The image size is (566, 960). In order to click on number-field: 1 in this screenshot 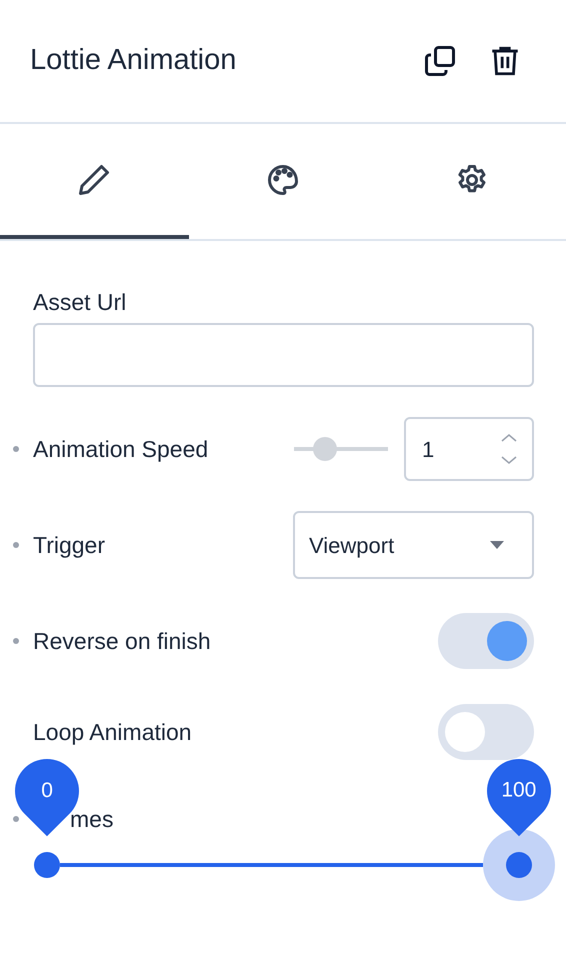, I will do `click(469, 449)`.